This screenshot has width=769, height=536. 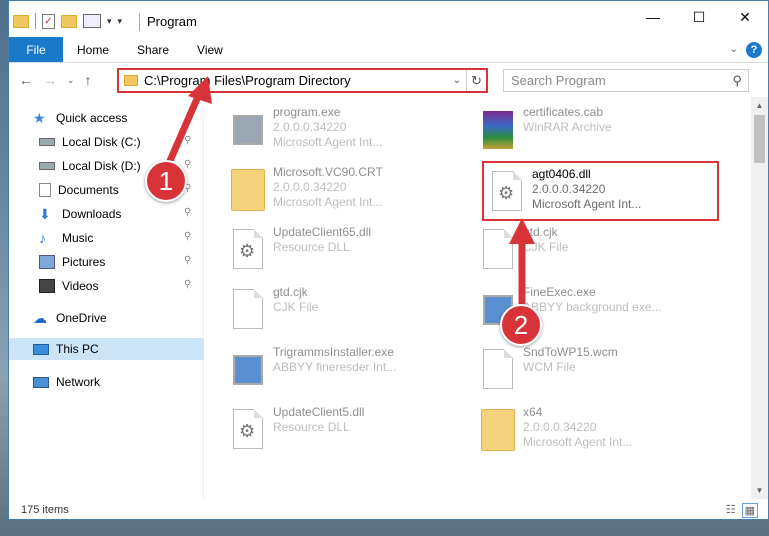 What do you see at coordinates (106, 349) in the screenshot?
I see `sidebar-item-this-pc: This PC` at bounding box center [106, 349].